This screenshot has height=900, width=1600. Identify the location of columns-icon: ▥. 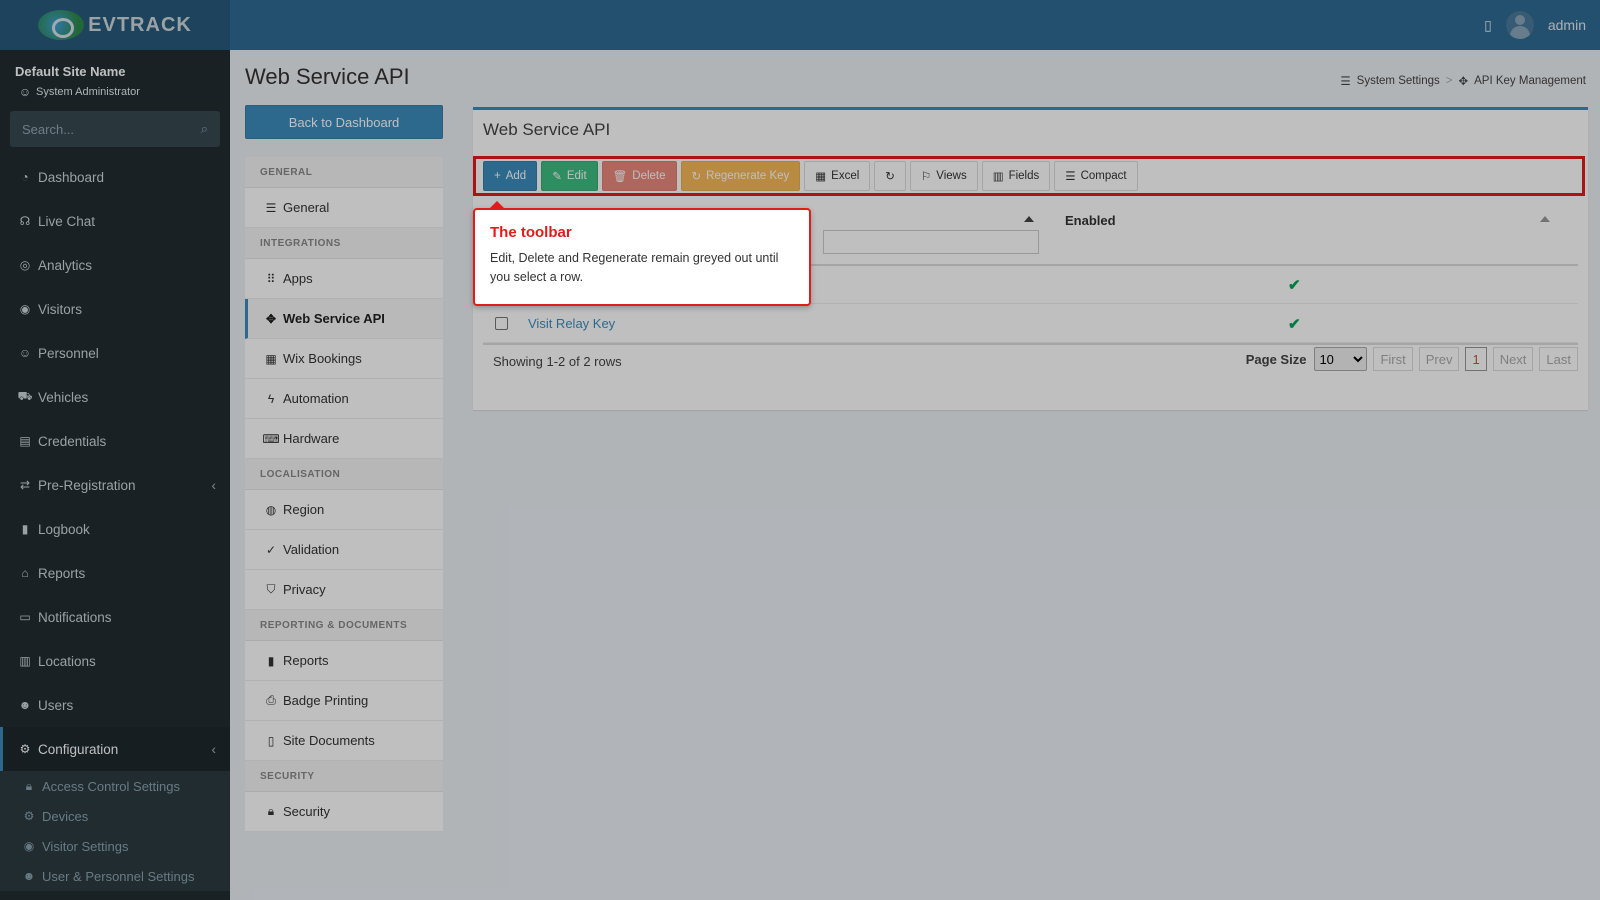
(998, 177).